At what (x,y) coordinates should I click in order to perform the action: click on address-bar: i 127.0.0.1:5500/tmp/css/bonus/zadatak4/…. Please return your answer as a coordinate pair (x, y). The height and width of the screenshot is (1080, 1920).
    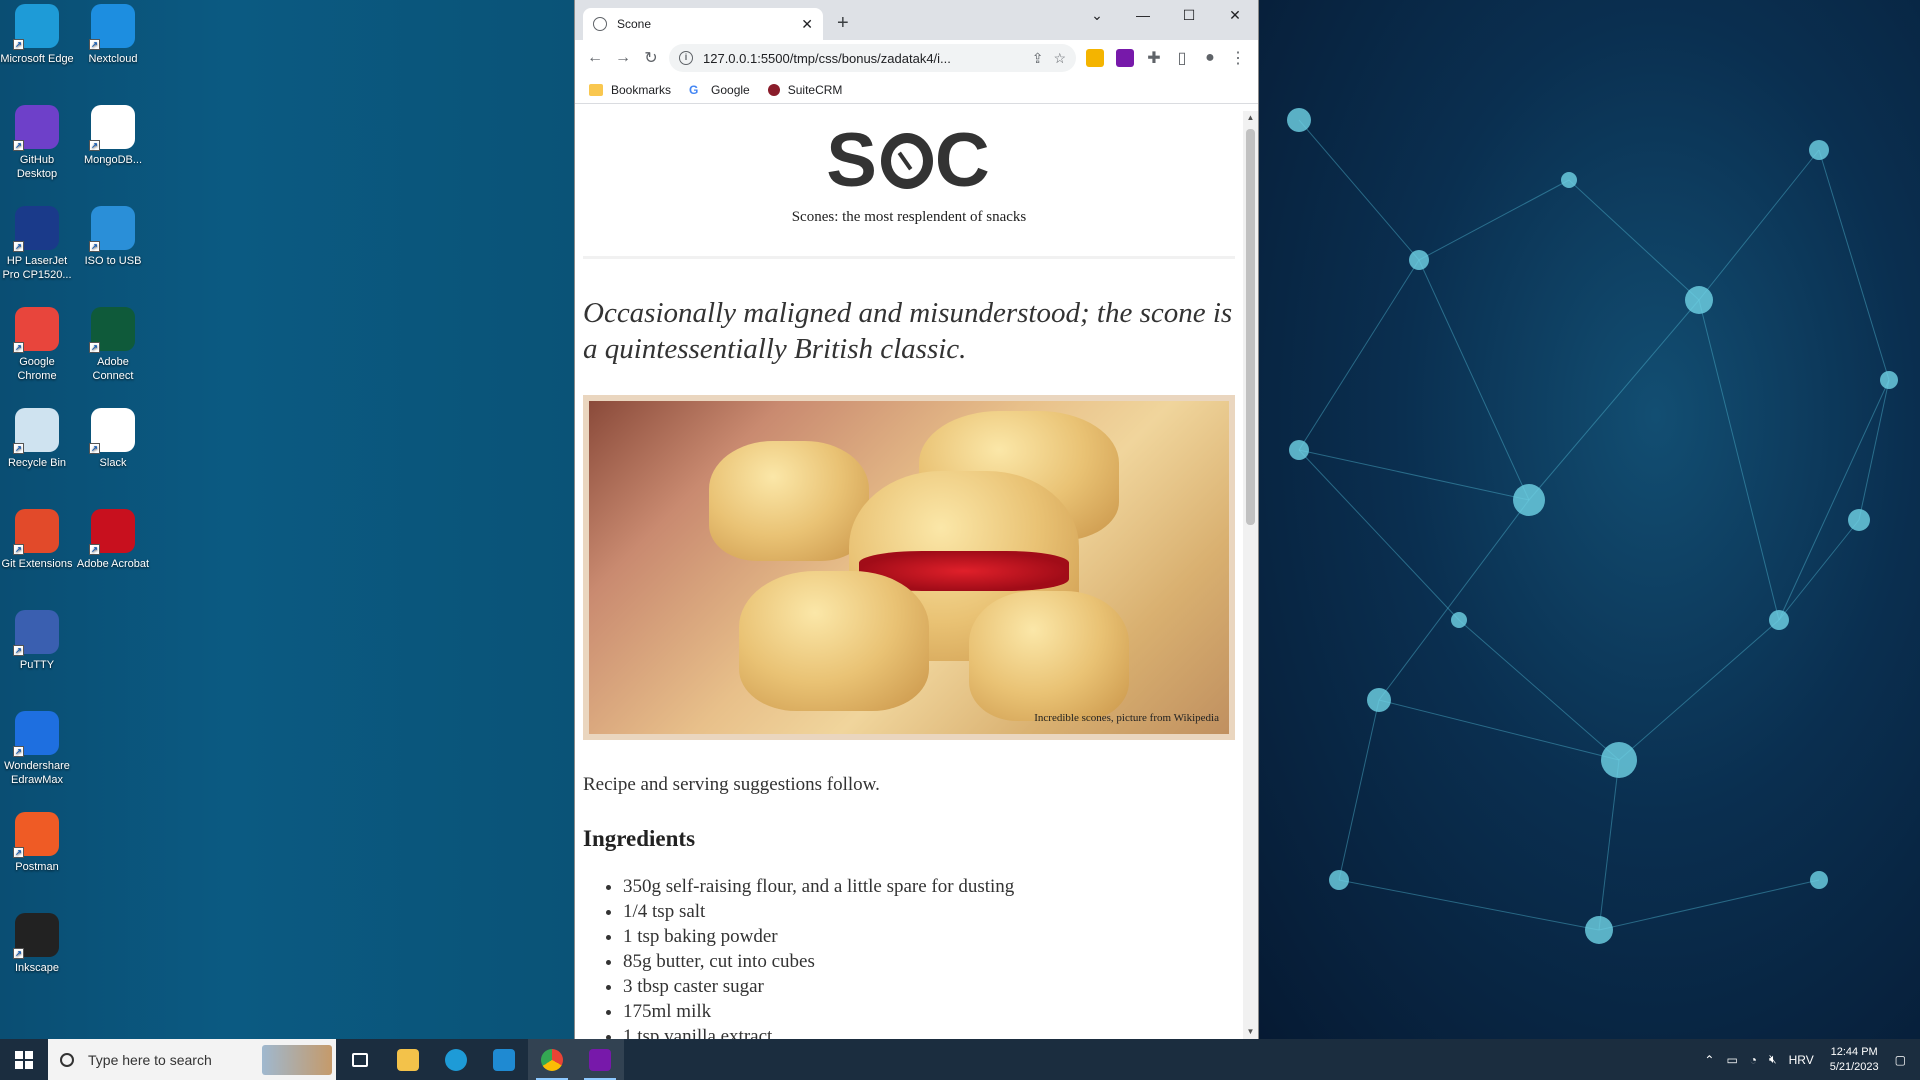
    Looking at the image, I should click on (872, 58).